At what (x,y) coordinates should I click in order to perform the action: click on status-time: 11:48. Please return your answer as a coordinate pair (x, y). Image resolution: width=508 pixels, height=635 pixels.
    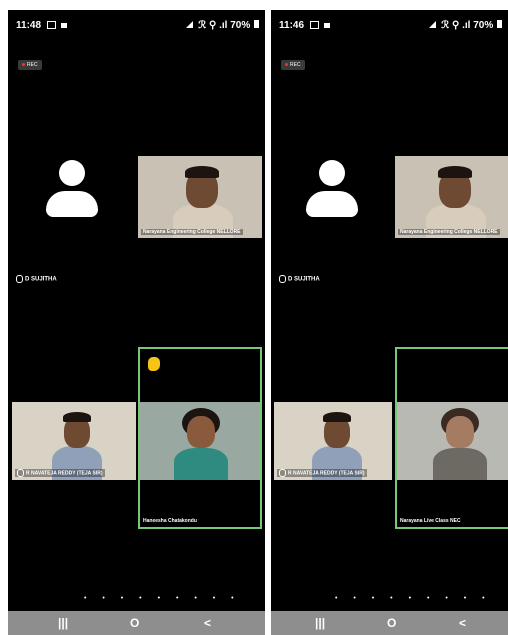
    Looking at the image, I should click on (29, 25).